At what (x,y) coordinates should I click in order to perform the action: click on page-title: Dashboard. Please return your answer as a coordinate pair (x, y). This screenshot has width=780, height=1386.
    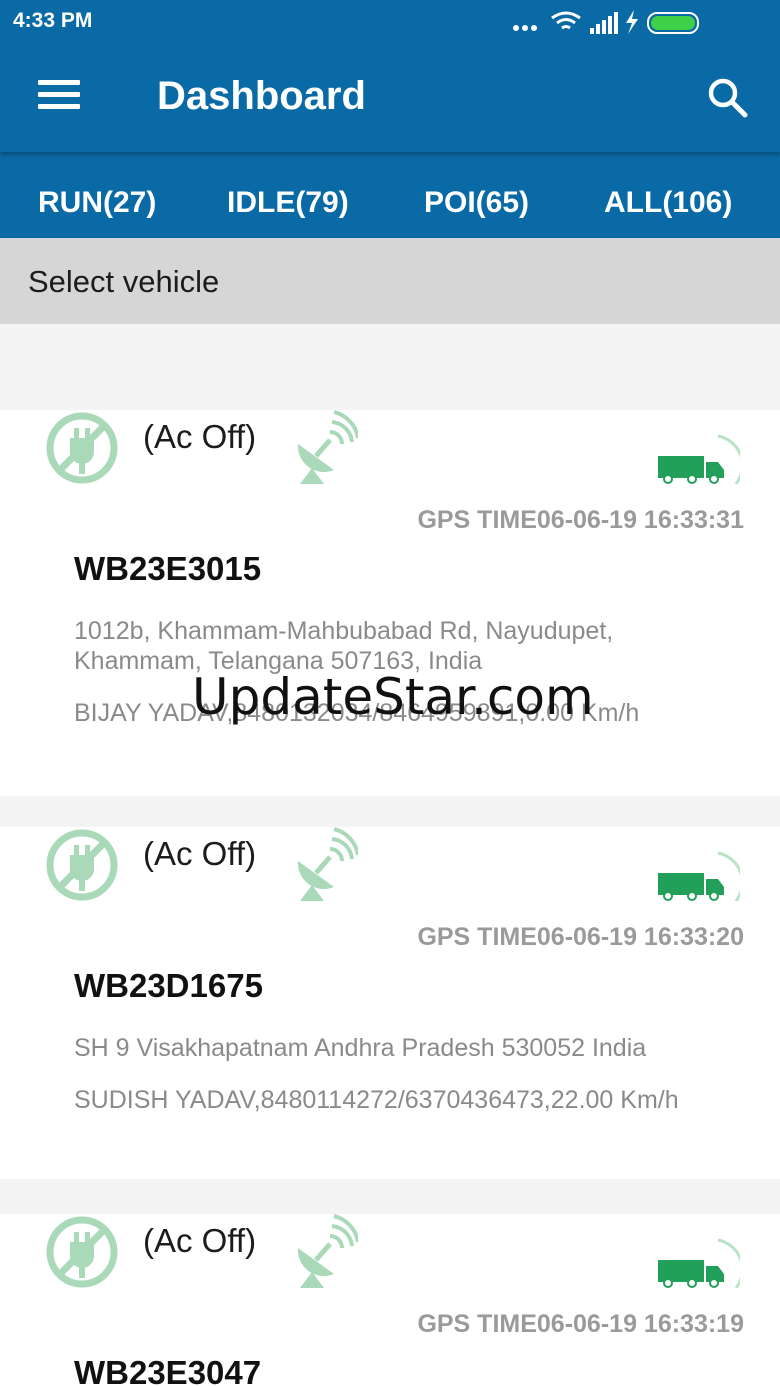
    Looking at the image, I should click on (261, 96).